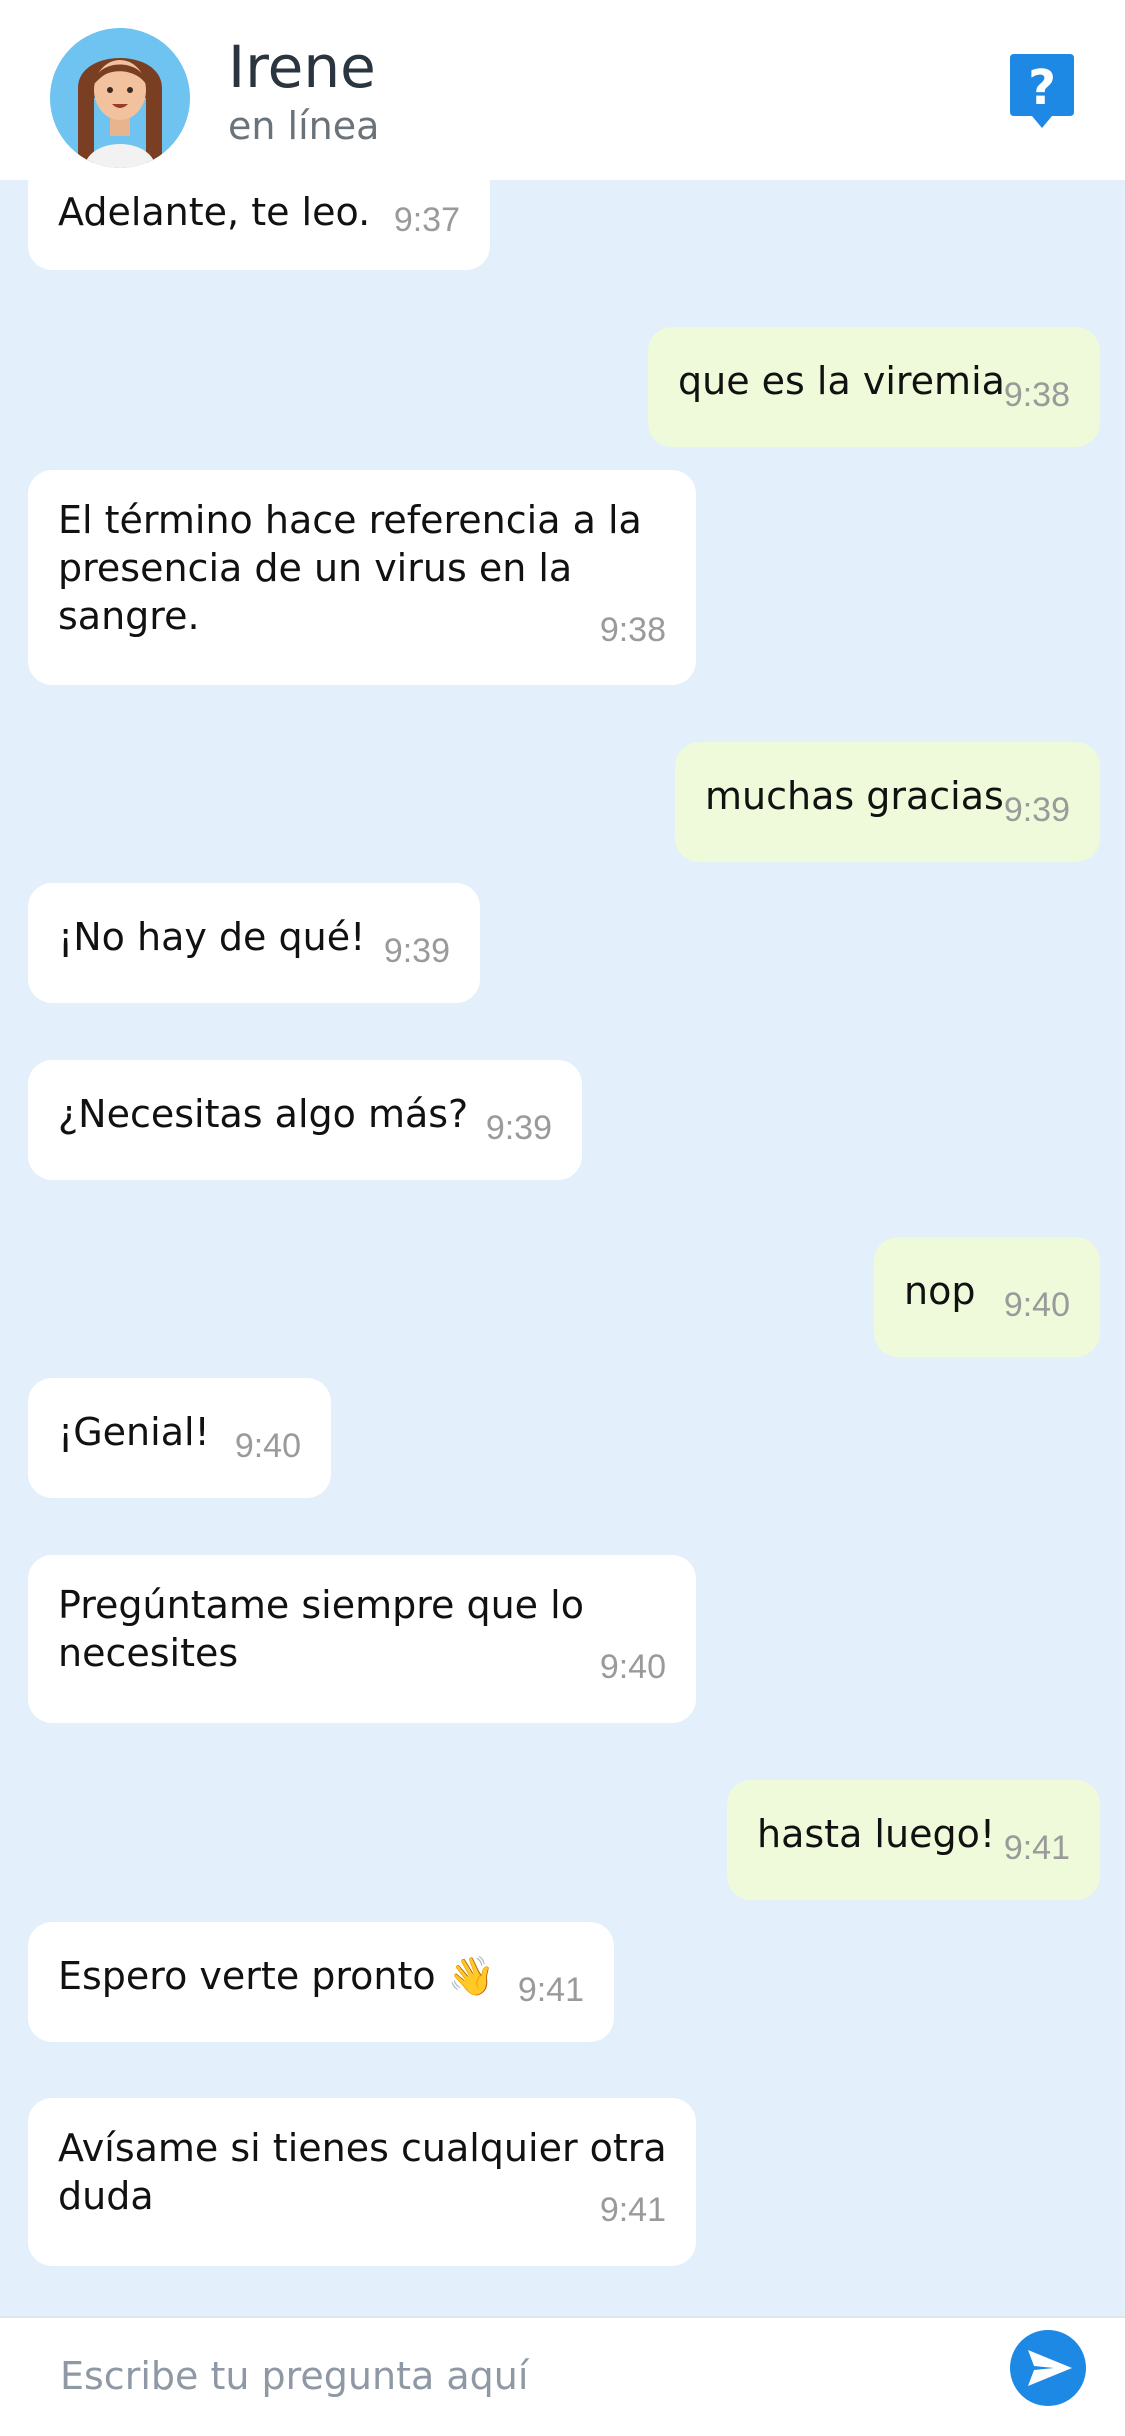 Image resolution: width=1125 pixels, height=2436 pixels. What do you see at coordinates (129, 616) in the screenshot?
I see `message-text-line: sangre.` at bounding box center [129, 616].